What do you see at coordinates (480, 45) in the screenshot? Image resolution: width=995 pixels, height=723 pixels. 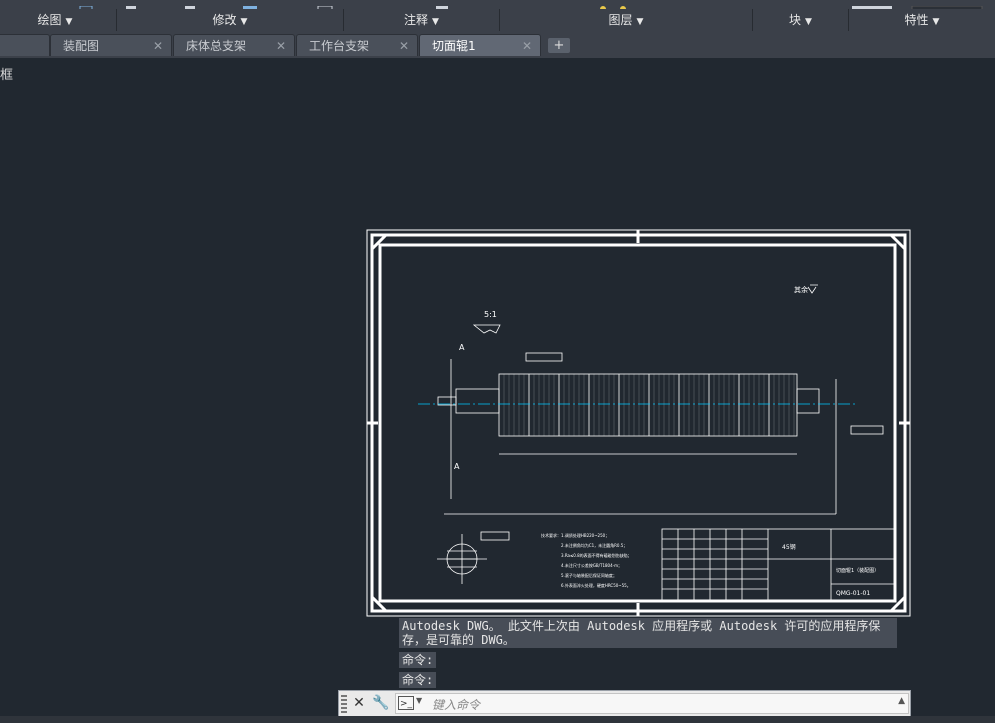 I see `tab-cutting-roller: 切面辊1 ✕` at bounding box center [480, 45].